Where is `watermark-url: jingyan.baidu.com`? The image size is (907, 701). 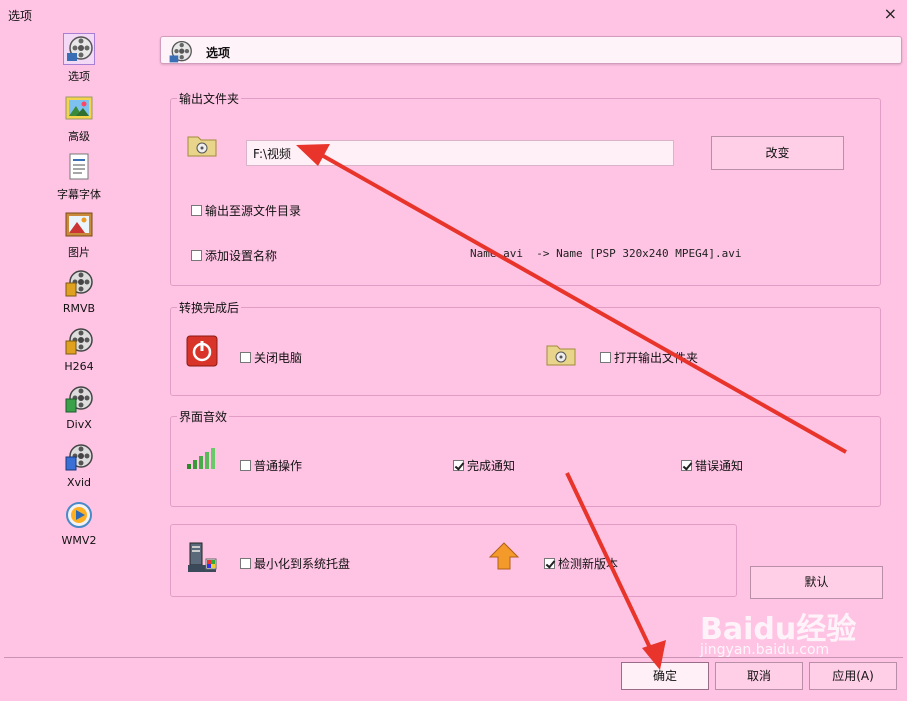 watermark-url: jingyan.baidu.com is located at coordinates (765, 650).